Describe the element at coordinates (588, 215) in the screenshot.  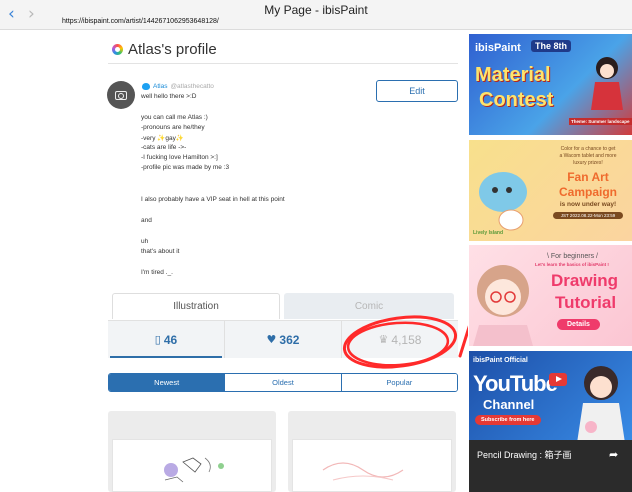
I see `banner-date: JST 2022.08.22-Mon 23:59` at that location.